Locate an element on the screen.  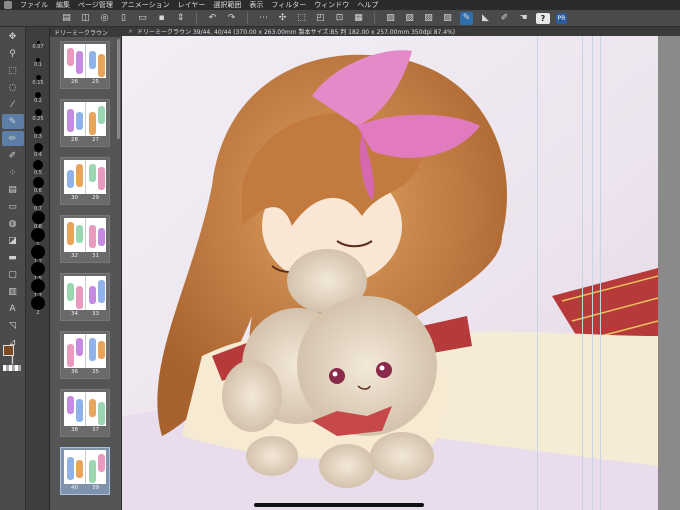
brush-size-option: 0.6 is located at coordinates (38, 185).